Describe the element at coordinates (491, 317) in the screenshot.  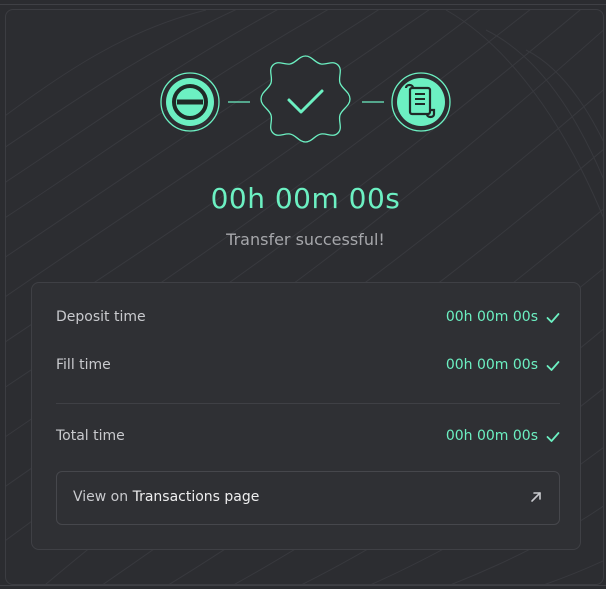
I see `deposit-time-value: 00h 00m 00s` at that location.